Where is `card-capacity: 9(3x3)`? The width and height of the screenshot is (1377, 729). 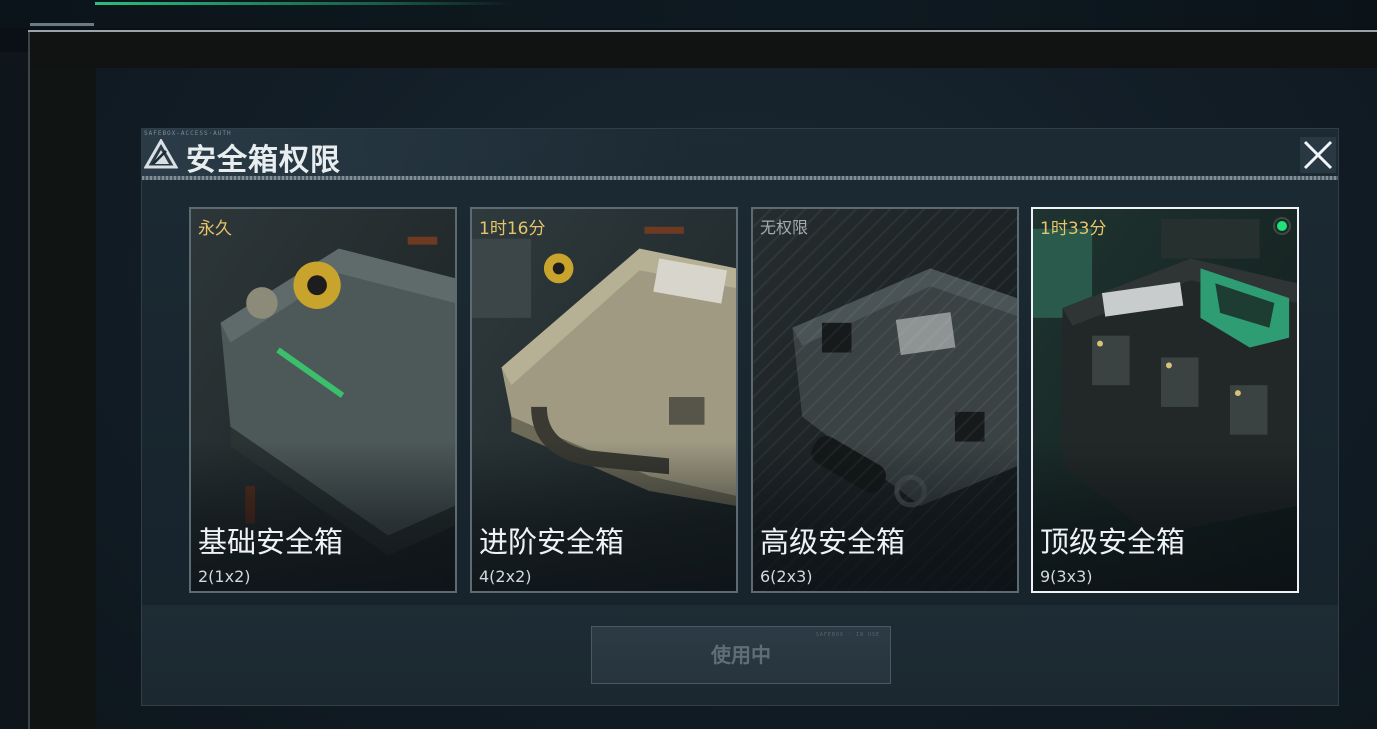 card-capacity: 9(3x3) is located at coordinates (1066, 576).